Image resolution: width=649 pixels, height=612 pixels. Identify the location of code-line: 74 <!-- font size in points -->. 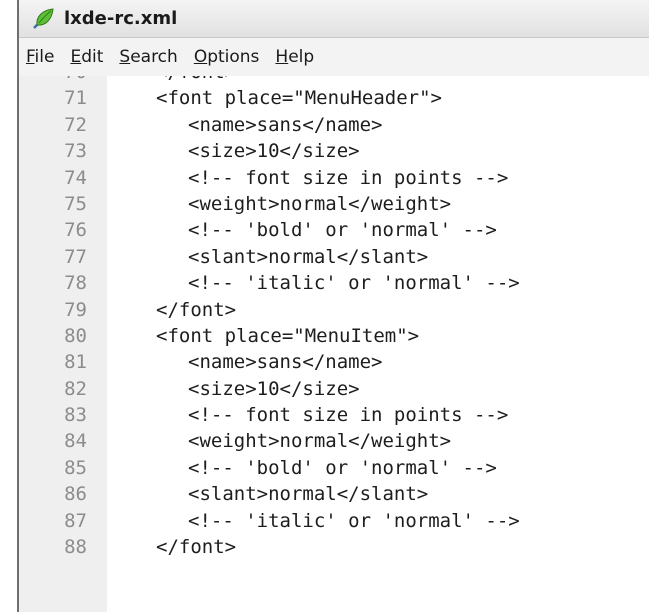
(334, 178).